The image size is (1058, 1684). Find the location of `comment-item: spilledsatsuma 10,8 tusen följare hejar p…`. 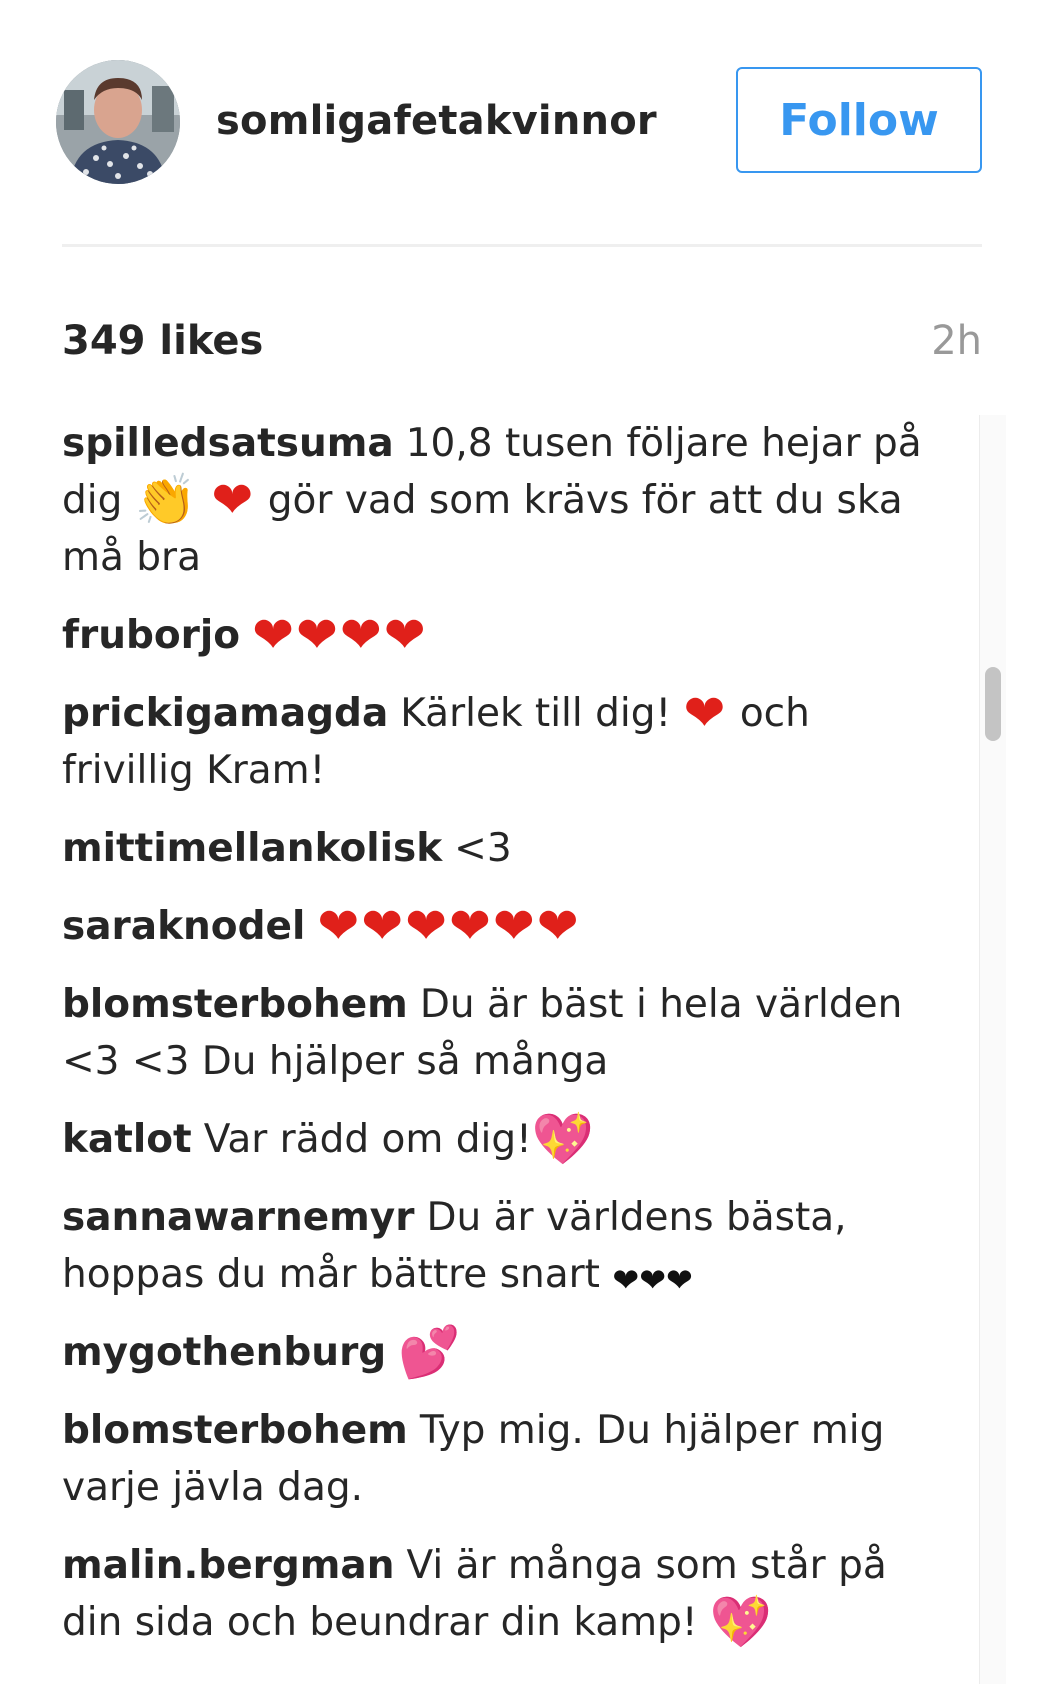

comment-item: spilledsatsuma 10,8 tusen följare hejar p… is located at coordinates (502, 500).